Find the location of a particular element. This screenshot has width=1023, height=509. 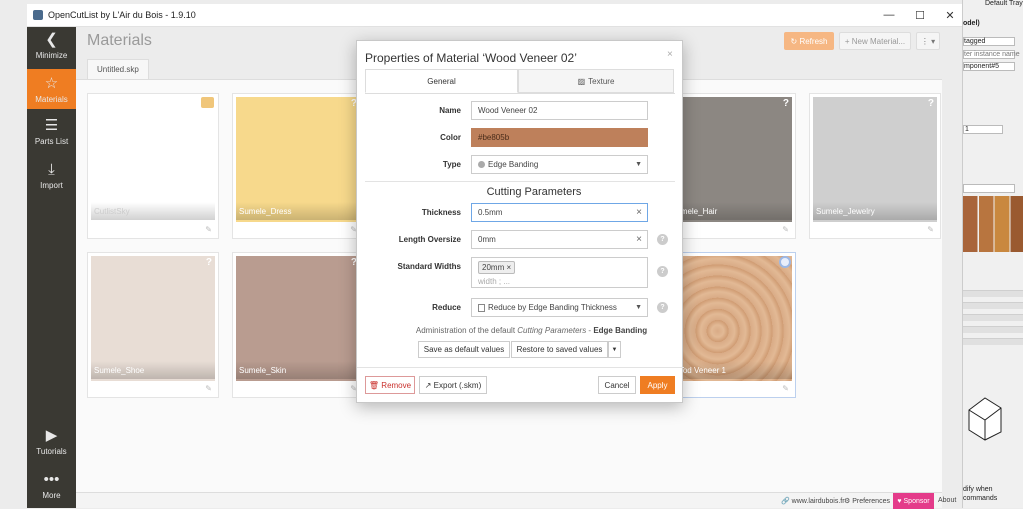

save-default-values-button: Save as default values is located at coordinates (464, 349).